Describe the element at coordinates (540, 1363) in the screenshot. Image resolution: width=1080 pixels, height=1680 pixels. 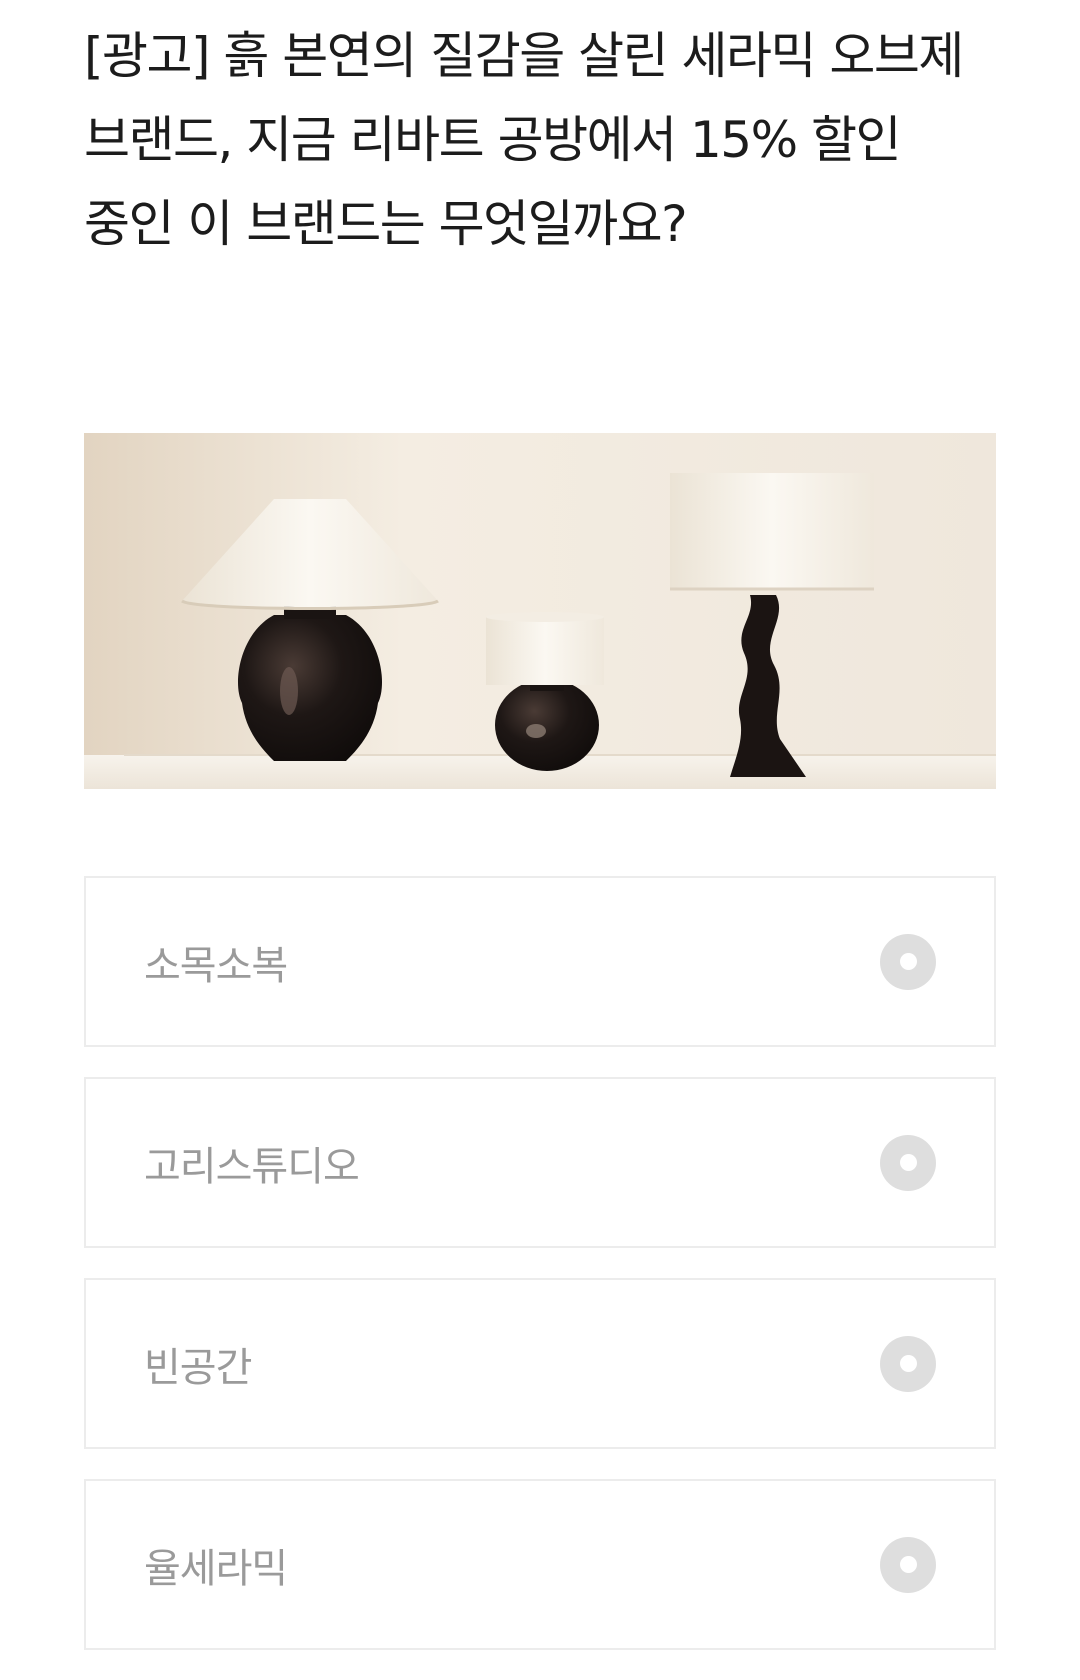
I see `answer-option-3: 빈공간` at that location.